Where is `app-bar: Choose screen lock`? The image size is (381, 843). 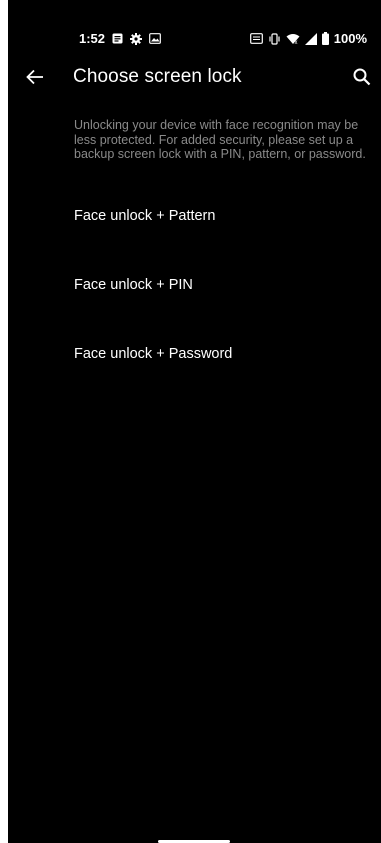
app-bar: Choose screen lock is located at coordinates (194, 77).